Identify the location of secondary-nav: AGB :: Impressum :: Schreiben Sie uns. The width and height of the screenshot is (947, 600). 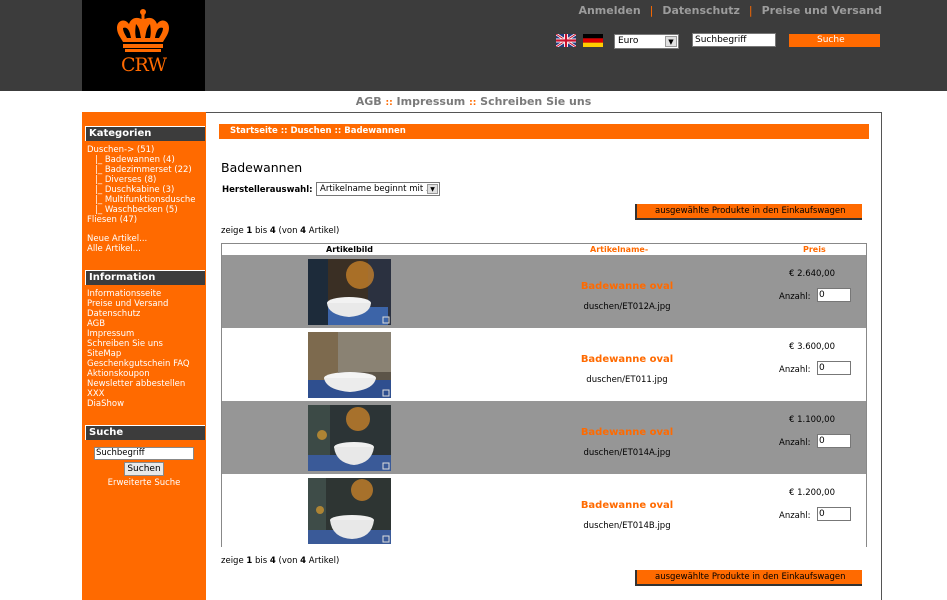
(473, 101).